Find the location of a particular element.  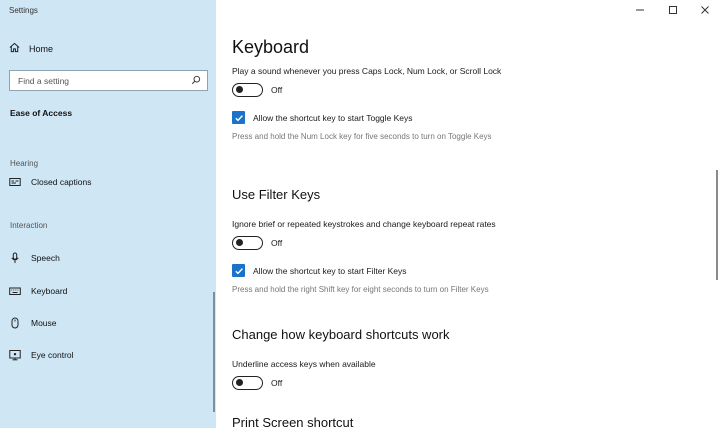

minimize-icon is located at coordinates (640, 11).